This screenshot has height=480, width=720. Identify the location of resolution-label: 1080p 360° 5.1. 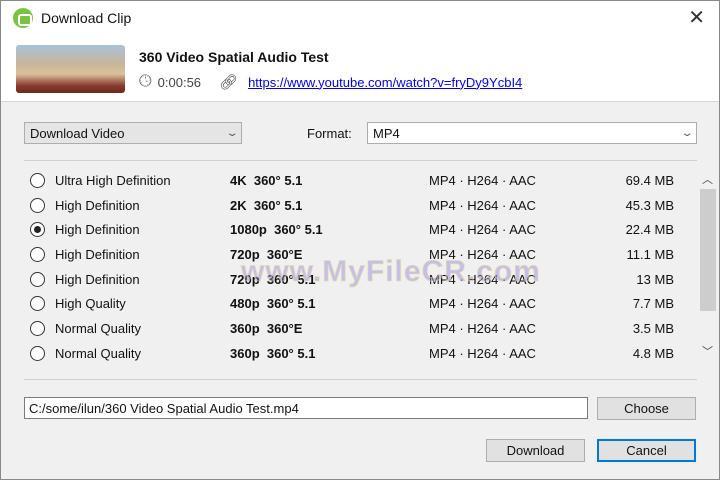
(276, 230).